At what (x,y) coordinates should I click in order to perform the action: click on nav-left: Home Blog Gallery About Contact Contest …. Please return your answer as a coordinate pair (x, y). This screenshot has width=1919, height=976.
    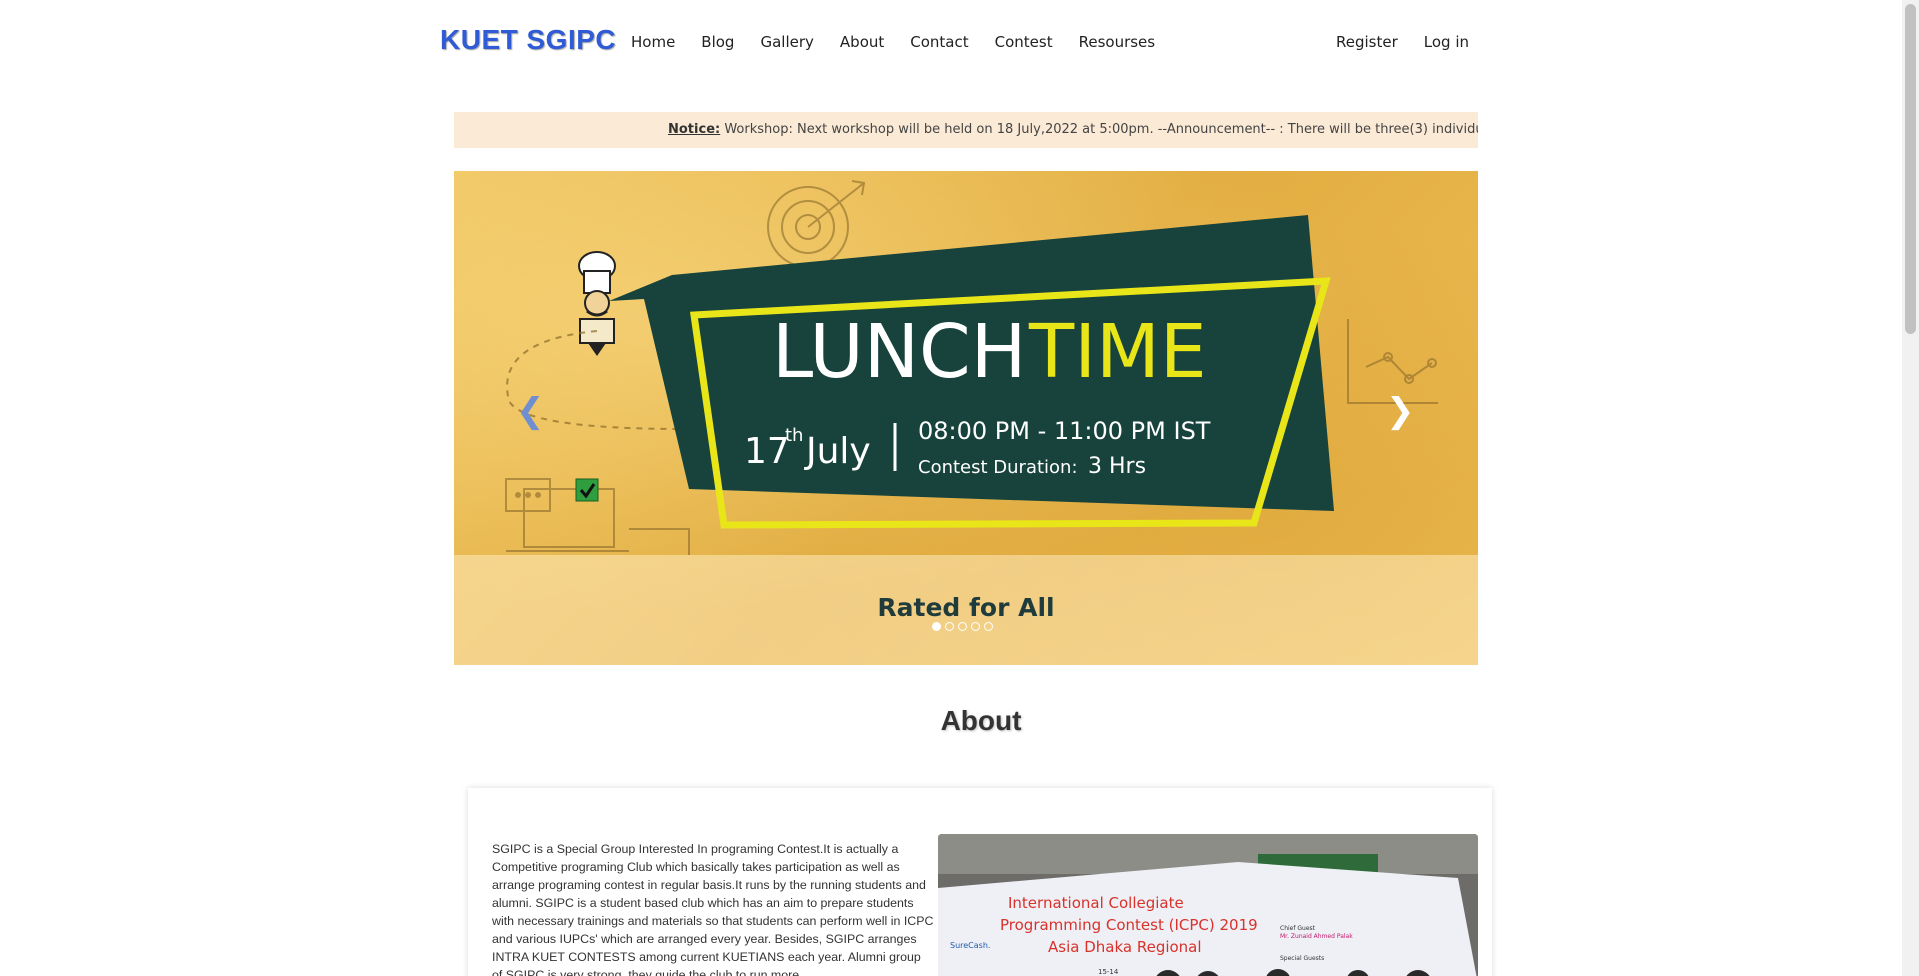
    Looking at the image, I should click on (906, 42).